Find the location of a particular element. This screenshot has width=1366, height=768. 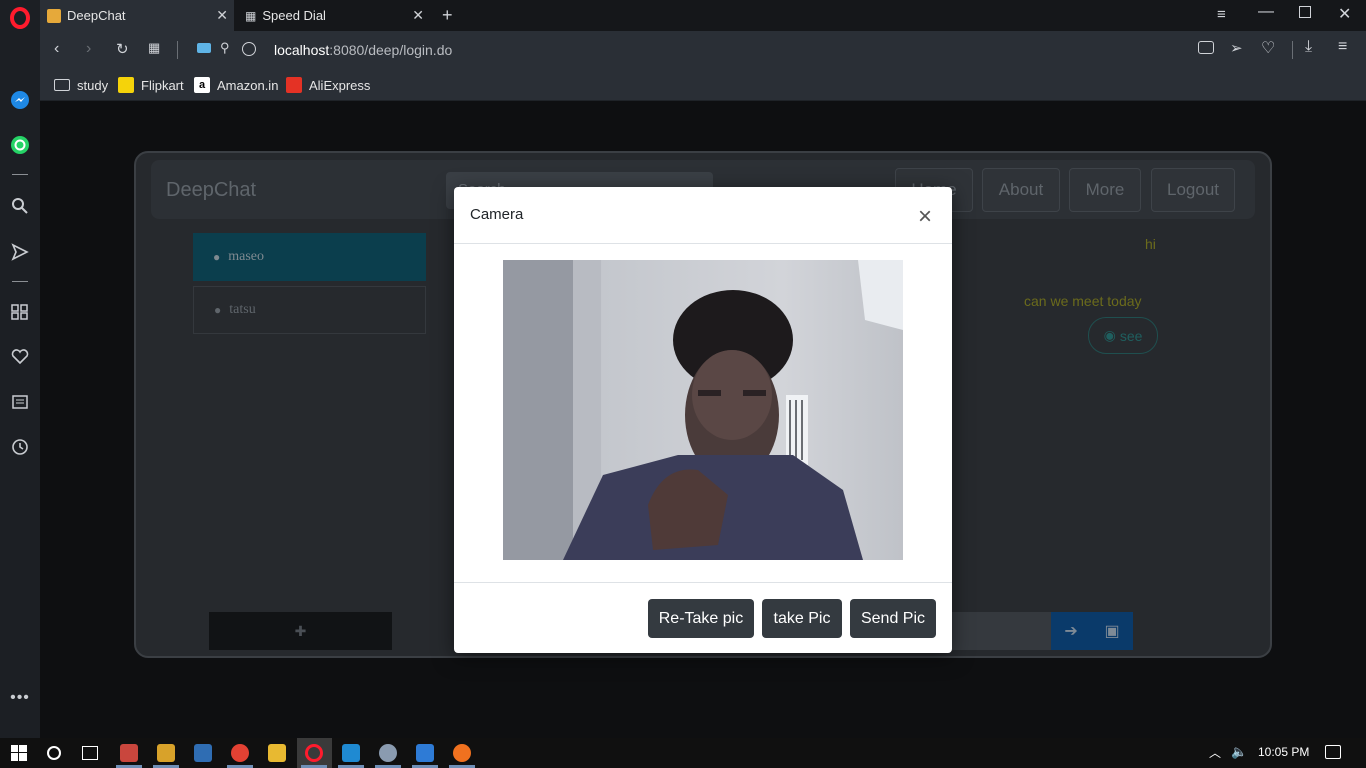

firefox-icon is located at coordinates (462, 753).